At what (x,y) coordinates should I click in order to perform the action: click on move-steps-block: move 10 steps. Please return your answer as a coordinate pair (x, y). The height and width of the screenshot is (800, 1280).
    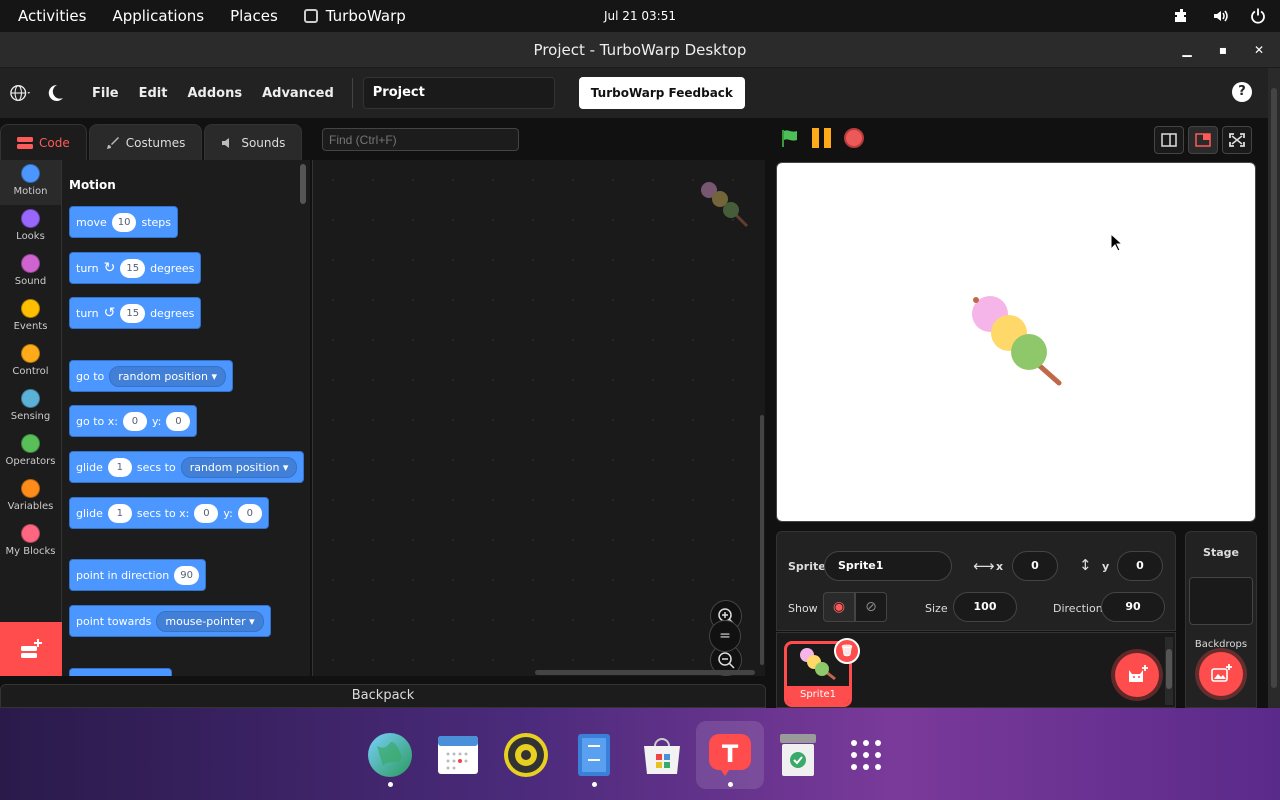
    Looking at the image, I should click on (123, 222).